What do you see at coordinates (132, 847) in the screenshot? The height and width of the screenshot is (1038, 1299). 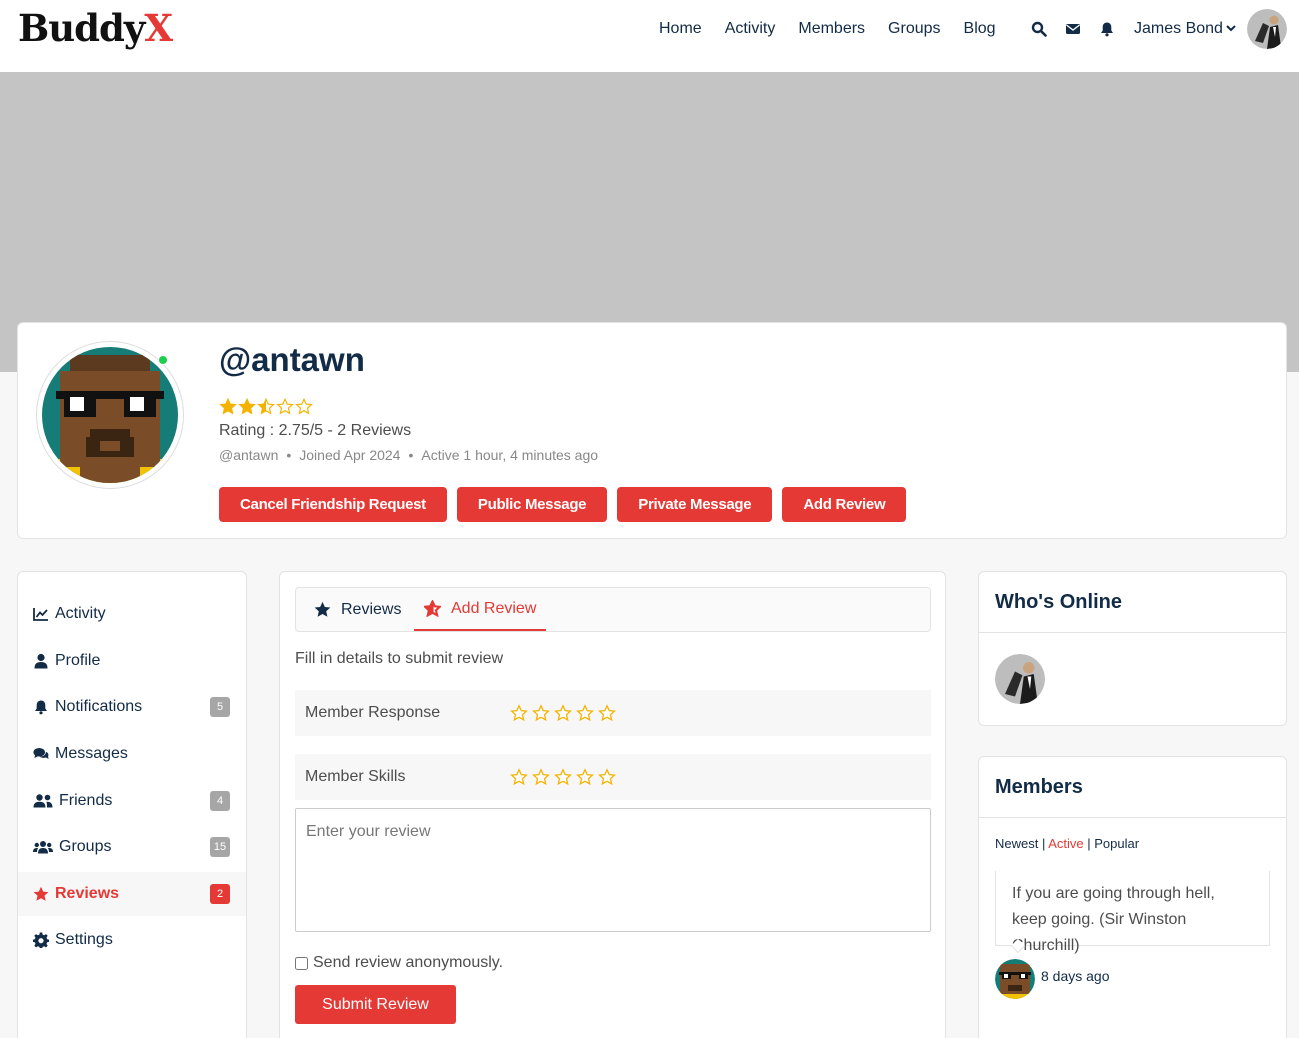 I see `sidebar-item-groups: Groups 15` at bounding box center [132, 847].